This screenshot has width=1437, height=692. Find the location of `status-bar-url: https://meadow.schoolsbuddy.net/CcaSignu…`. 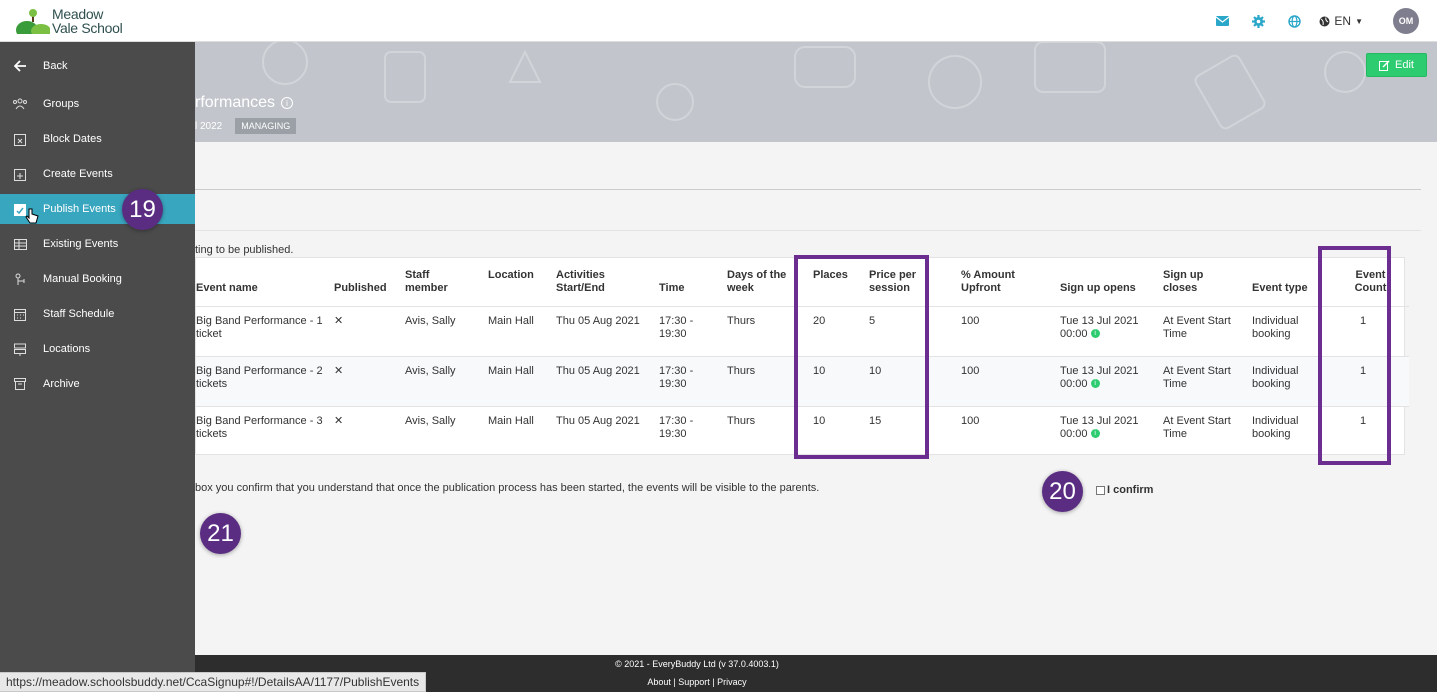

status-bar-url: https://meadow.schoolsbuddy.net/CcaSignu… is located at coordinates (213, 682).